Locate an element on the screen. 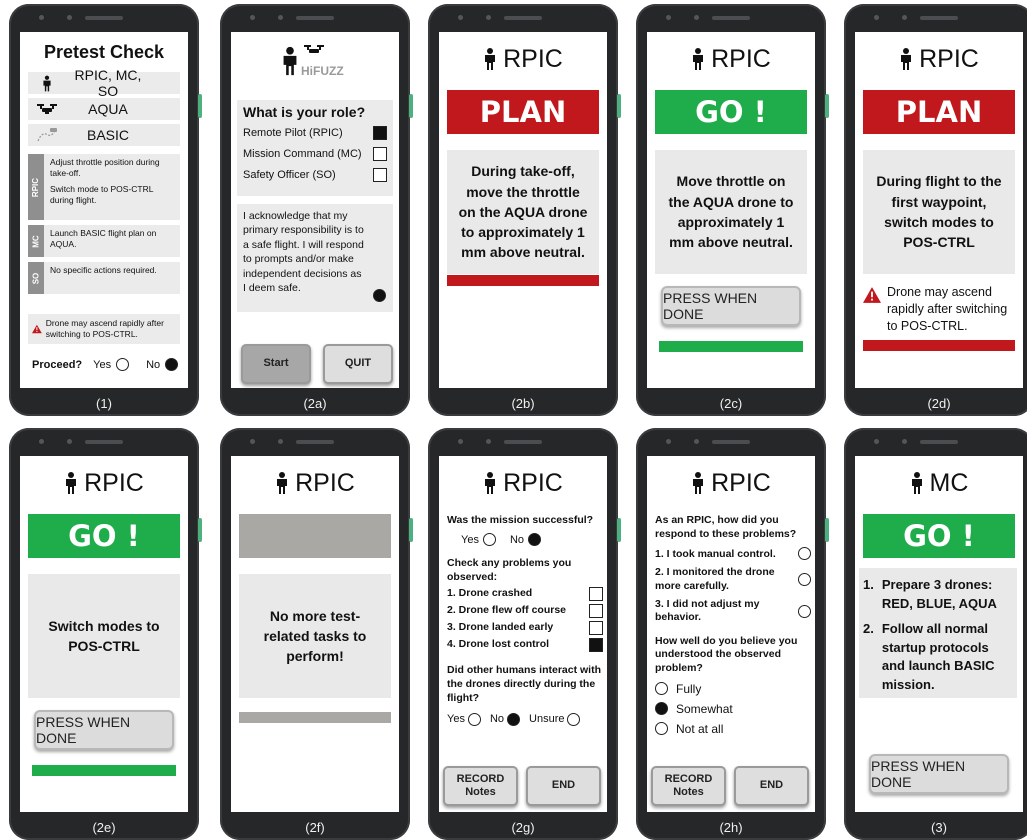 Image resolution: width=1027 pixels, height=840 pixels. so-checkbox is located at coordinates (380, 175).